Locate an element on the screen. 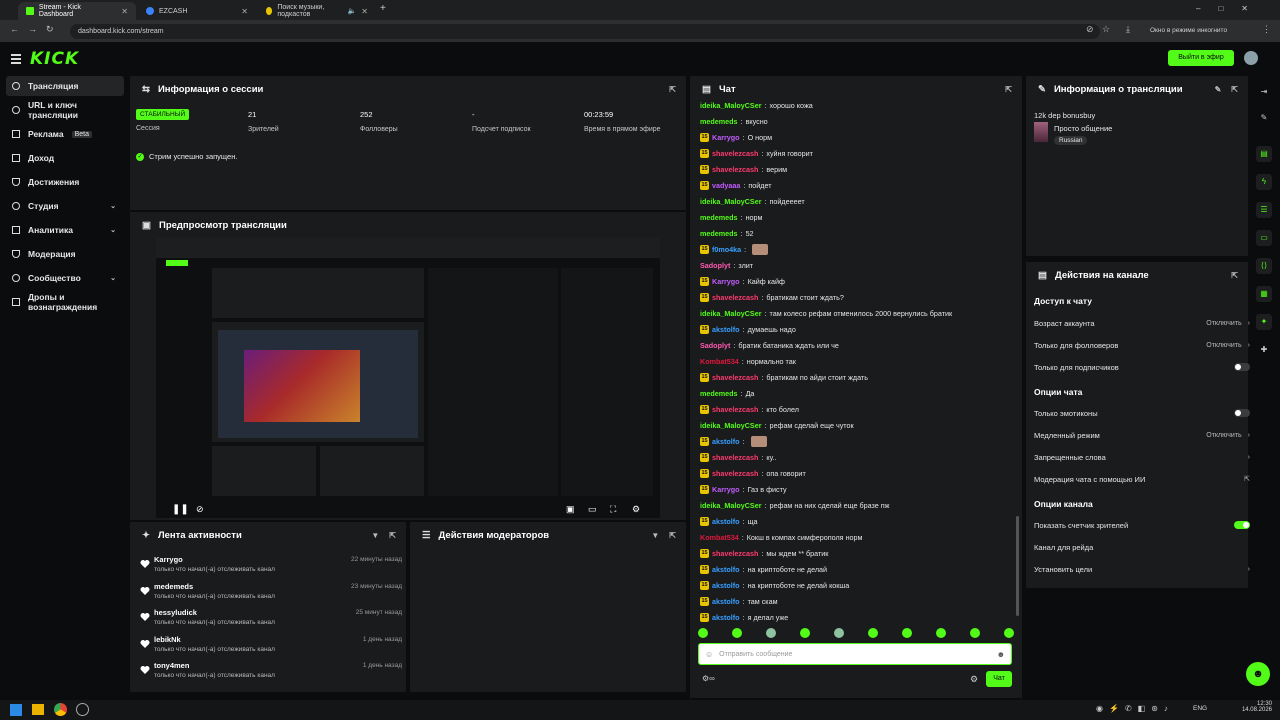  channel-setting-row: Медленный режим Отключить › is located at coordinates (1142, 435).